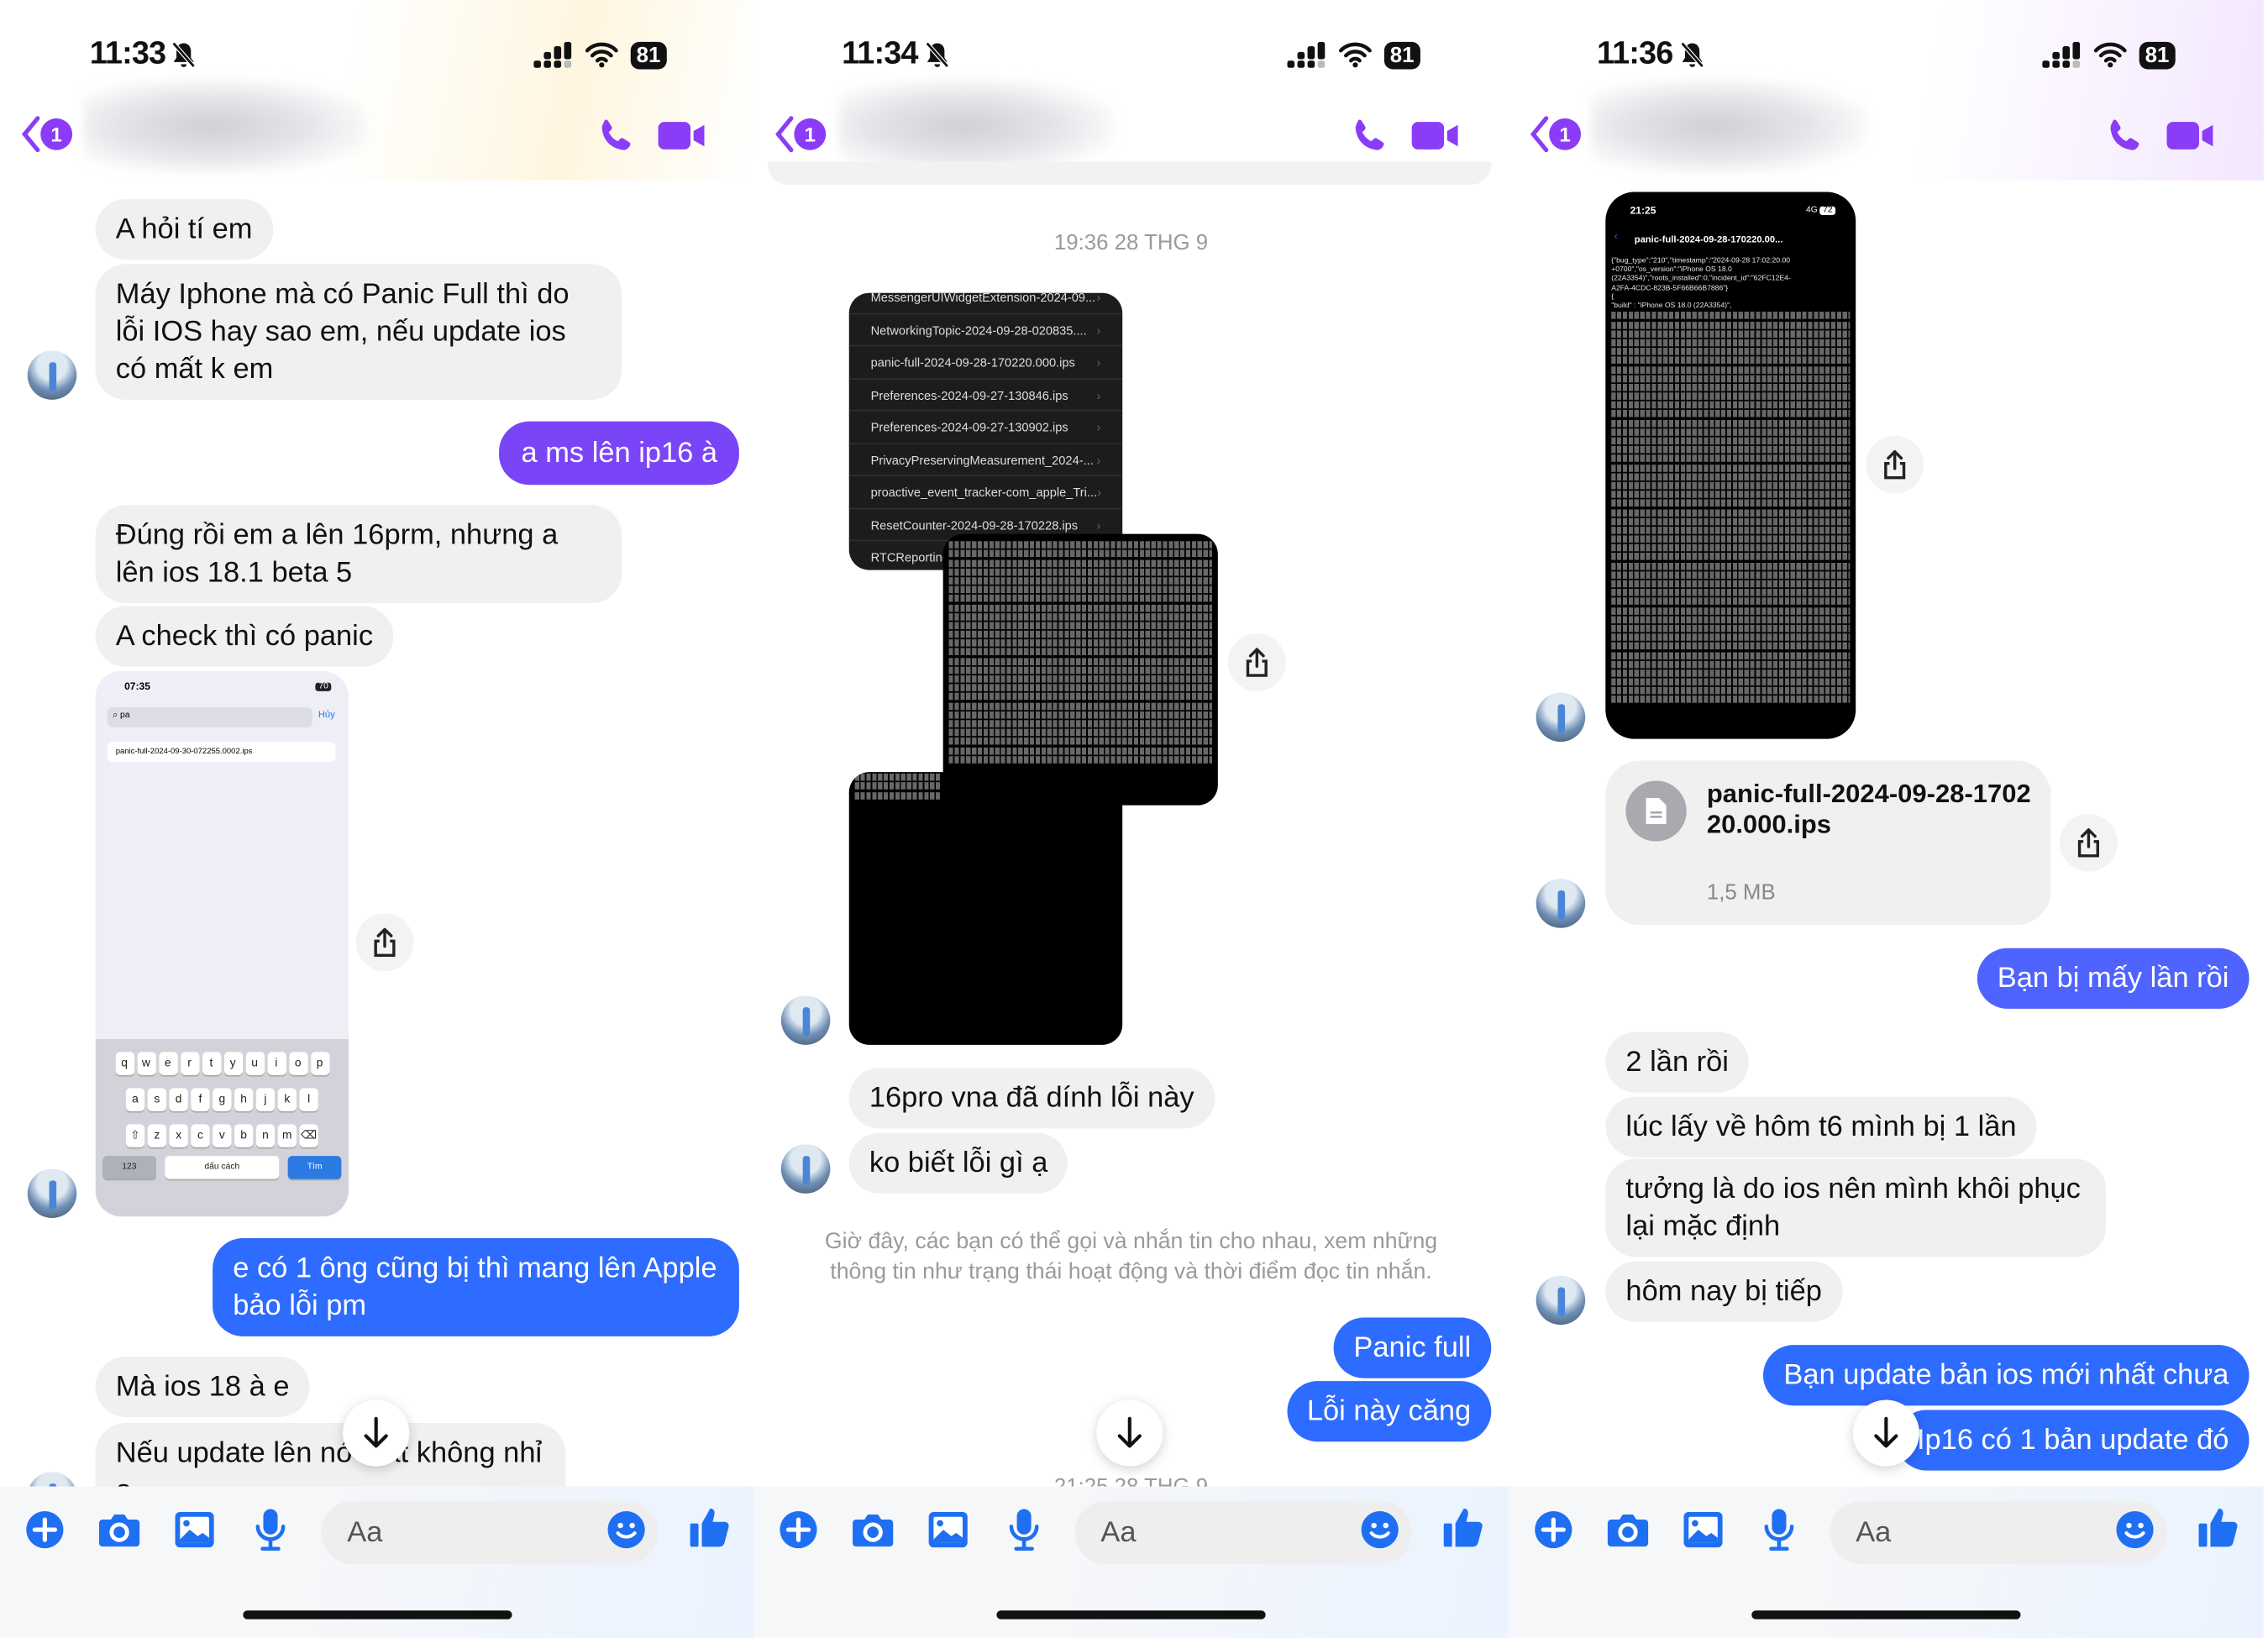  Describe the element at coordinates (265, 1135) in the screenshot. I see `keyboard-key: n` at that location.